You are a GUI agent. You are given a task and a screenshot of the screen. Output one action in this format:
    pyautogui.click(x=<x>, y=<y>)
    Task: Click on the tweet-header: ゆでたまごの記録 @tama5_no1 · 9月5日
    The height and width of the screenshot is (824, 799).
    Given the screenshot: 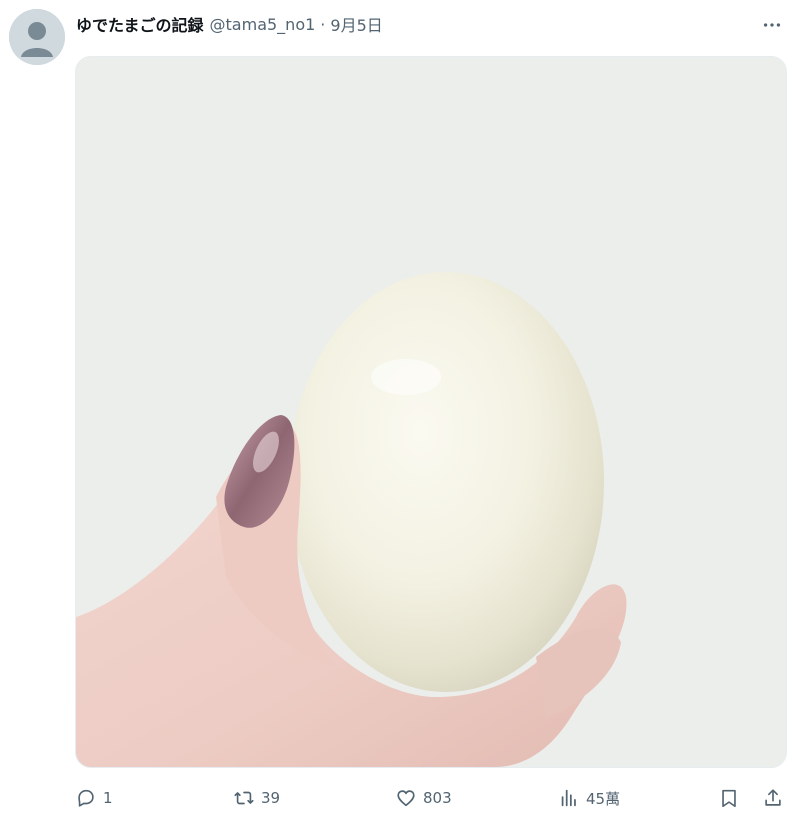 What is the action you would take?
    pyautogui.click(x=437, y=24)
    